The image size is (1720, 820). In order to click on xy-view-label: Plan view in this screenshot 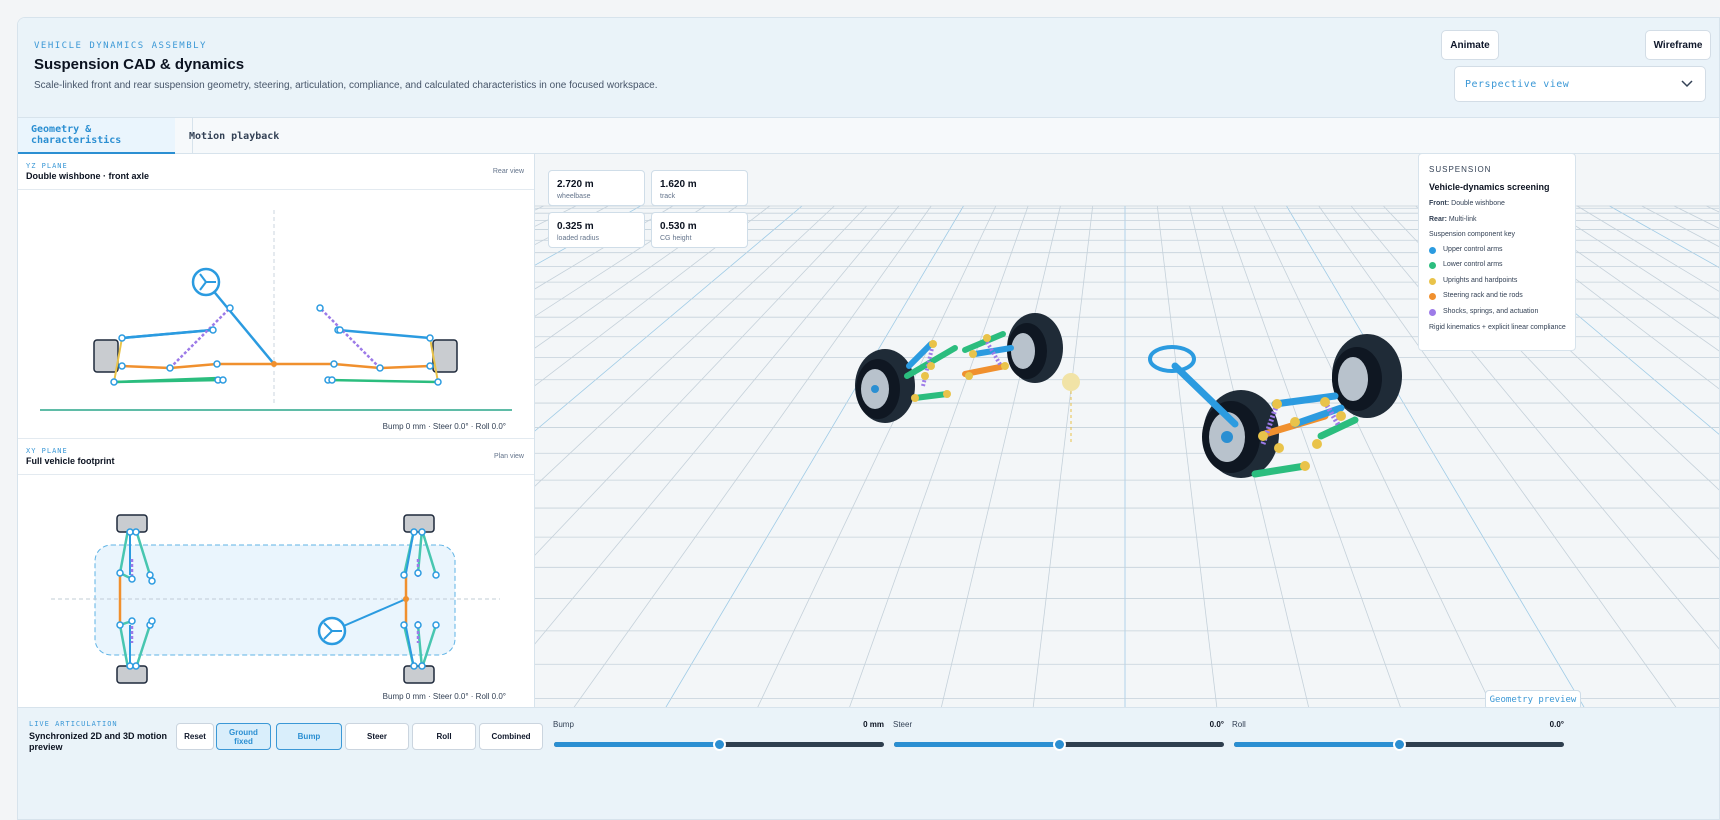, I will do `click(509, 456)`.